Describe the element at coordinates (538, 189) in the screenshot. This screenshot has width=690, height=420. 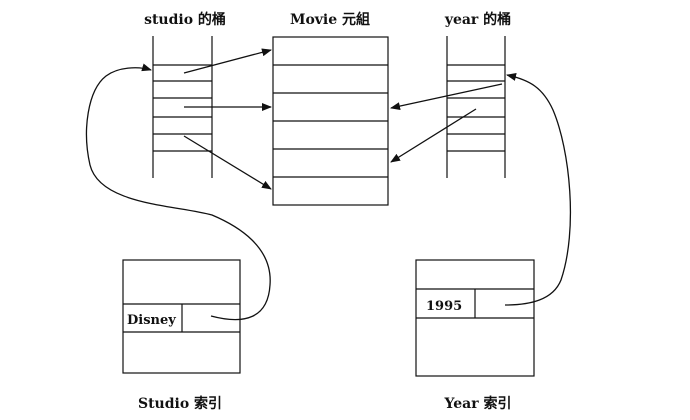
I see `year-index-to-bucket-arrow` at that location.